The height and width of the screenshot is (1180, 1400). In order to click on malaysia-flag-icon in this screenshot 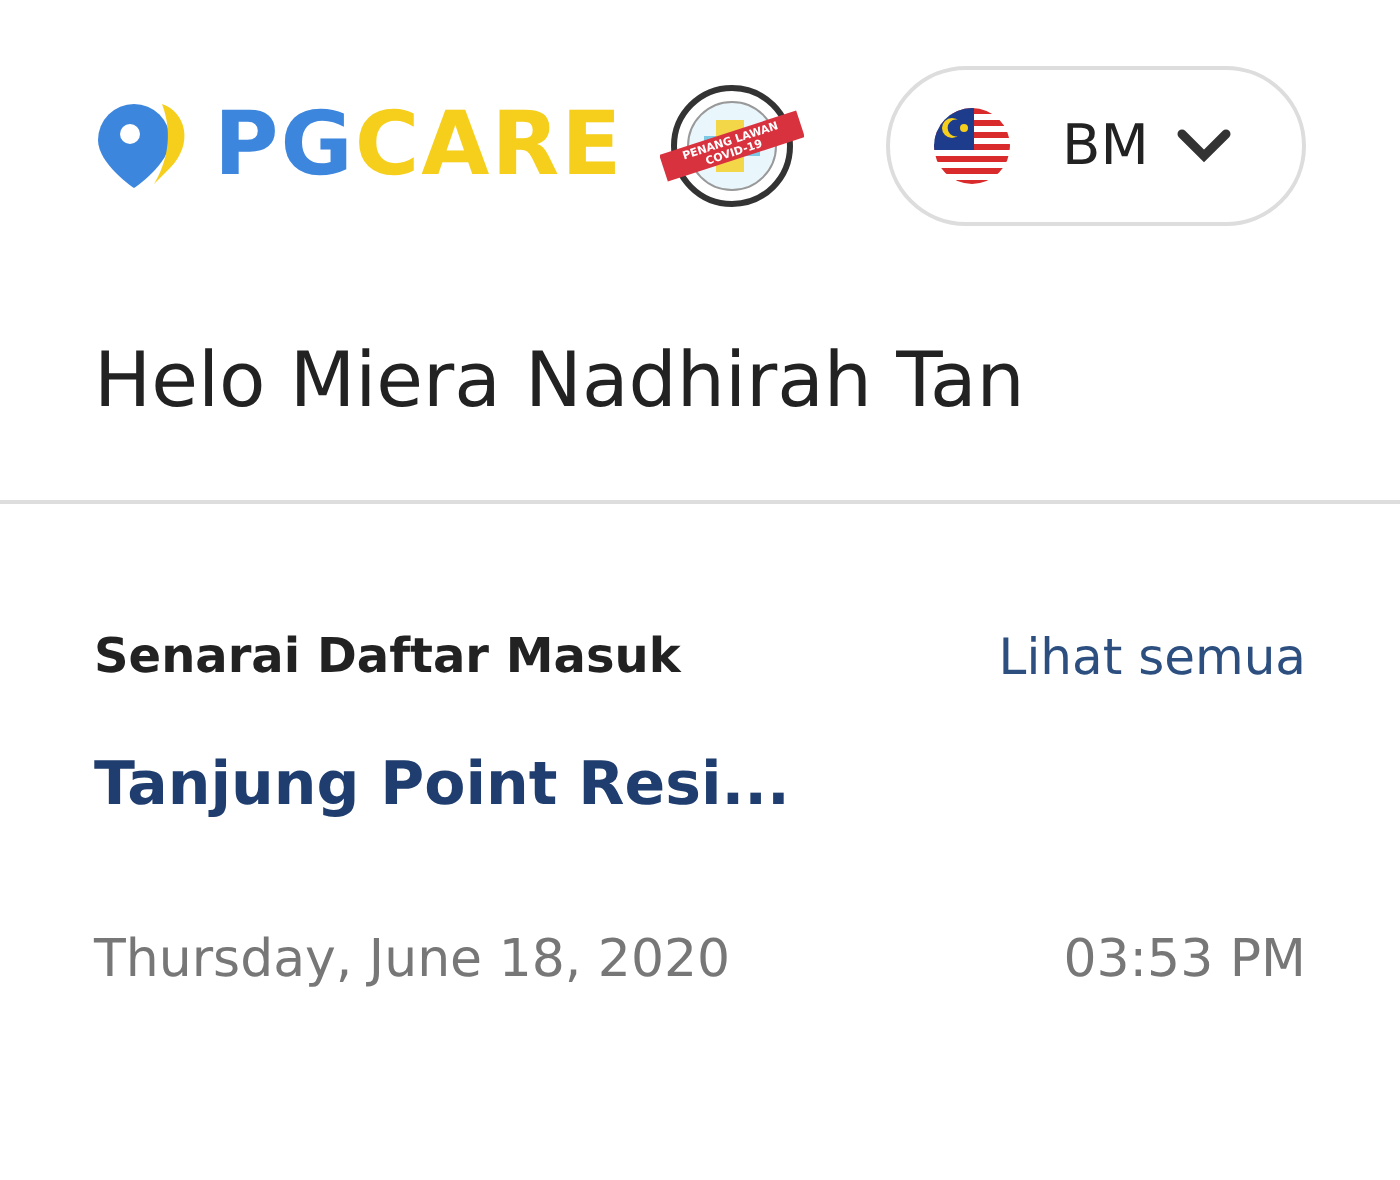, I will do `click(972, 146)`.